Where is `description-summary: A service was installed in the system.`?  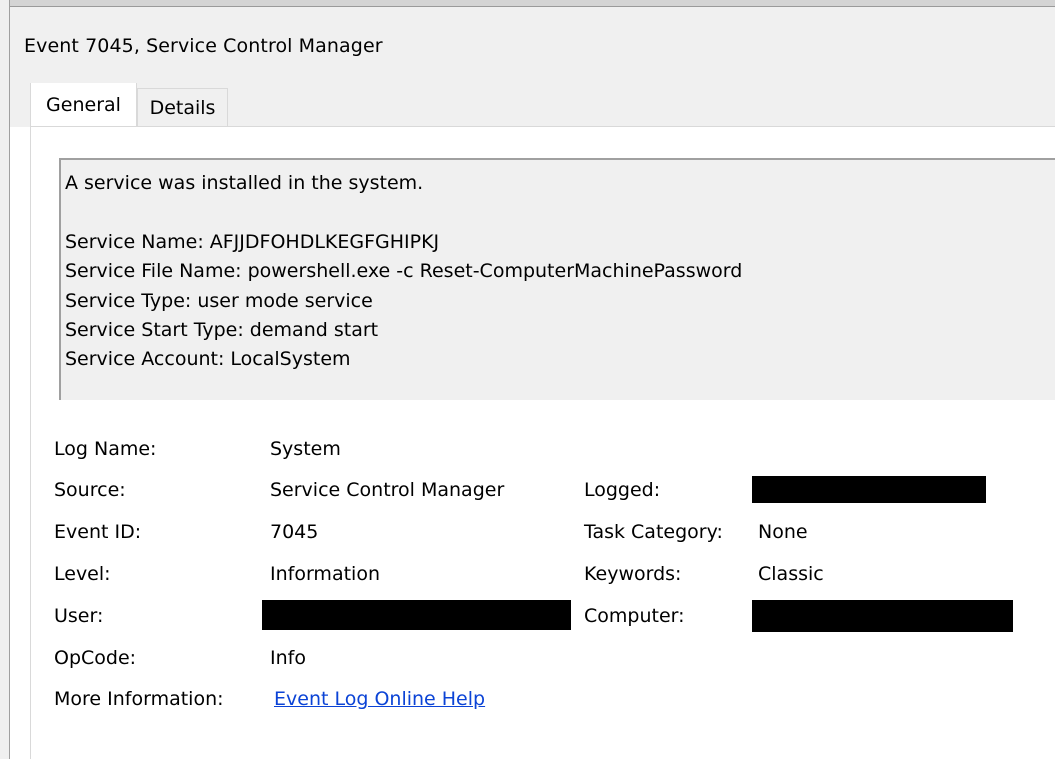
description-summary: A service was installed in the system. is located at coordinates (244, 183).